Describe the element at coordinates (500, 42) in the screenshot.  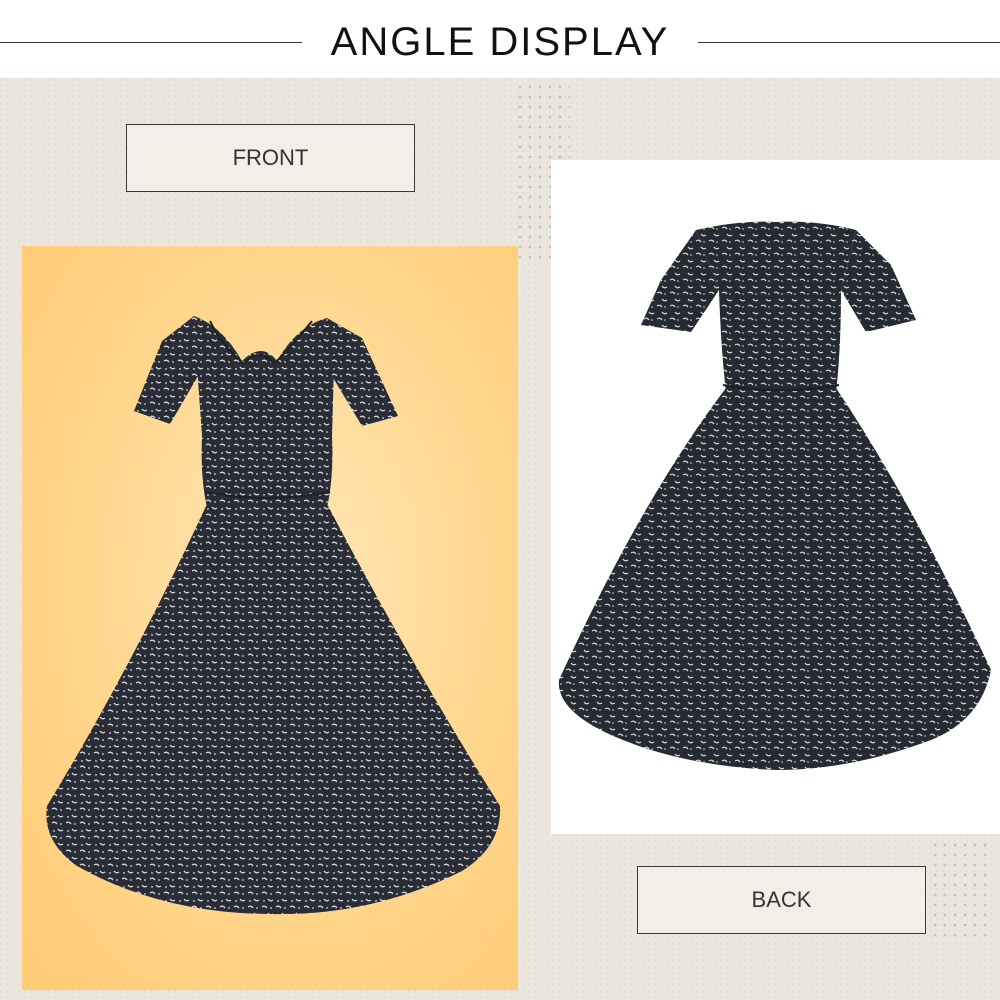
I see `page-title: ANGLE DISPLAY` at that location.